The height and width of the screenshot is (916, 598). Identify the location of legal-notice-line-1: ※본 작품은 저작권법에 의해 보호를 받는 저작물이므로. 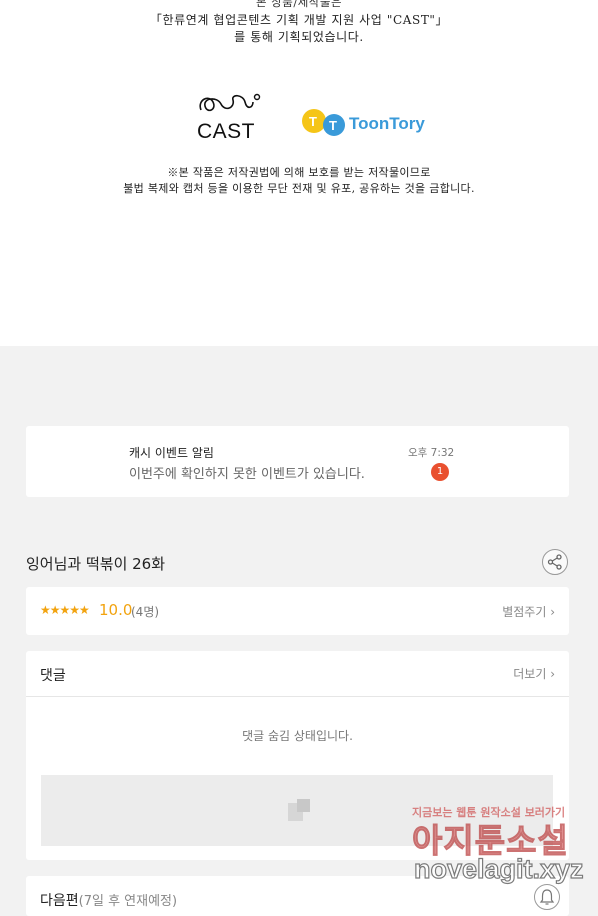
(299, 172).